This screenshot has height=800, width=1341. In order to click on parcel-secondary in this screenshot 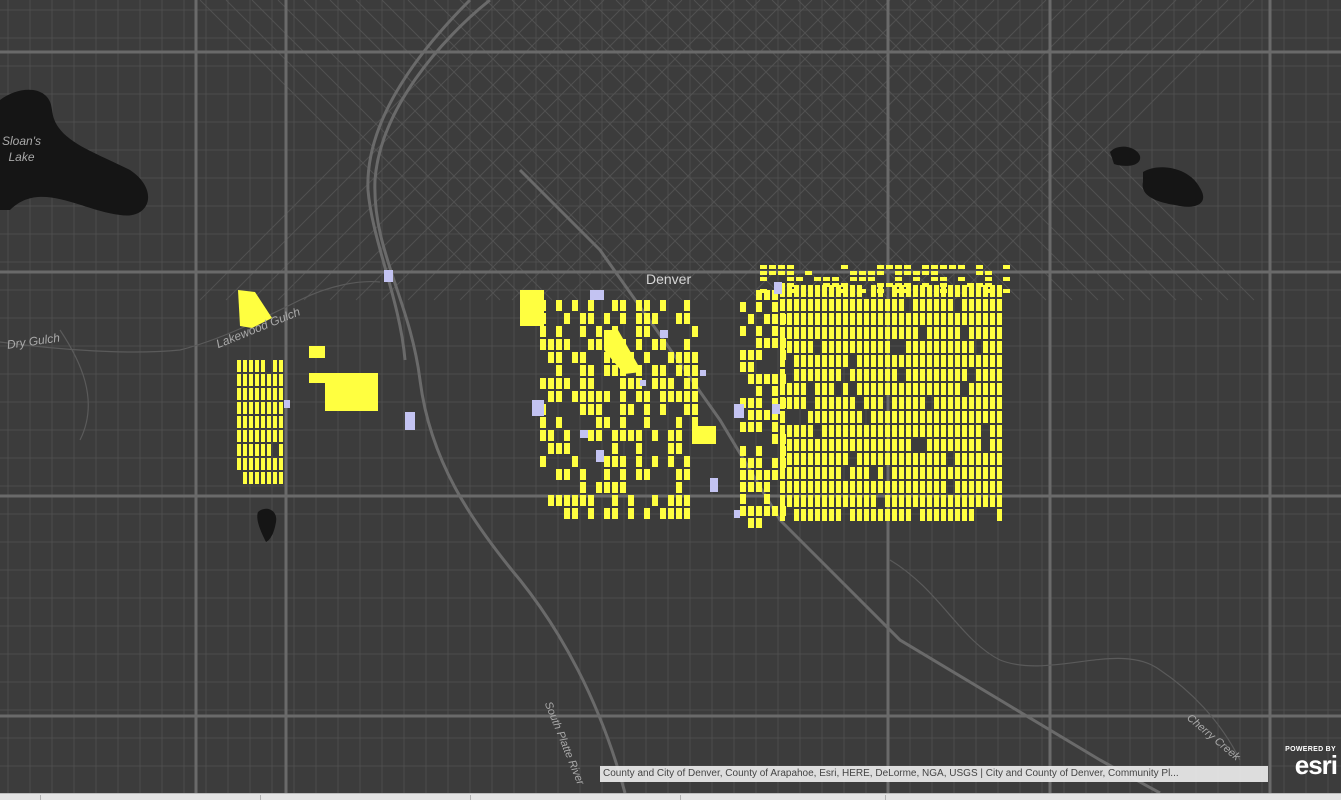, I will do `click(643, 383)`.